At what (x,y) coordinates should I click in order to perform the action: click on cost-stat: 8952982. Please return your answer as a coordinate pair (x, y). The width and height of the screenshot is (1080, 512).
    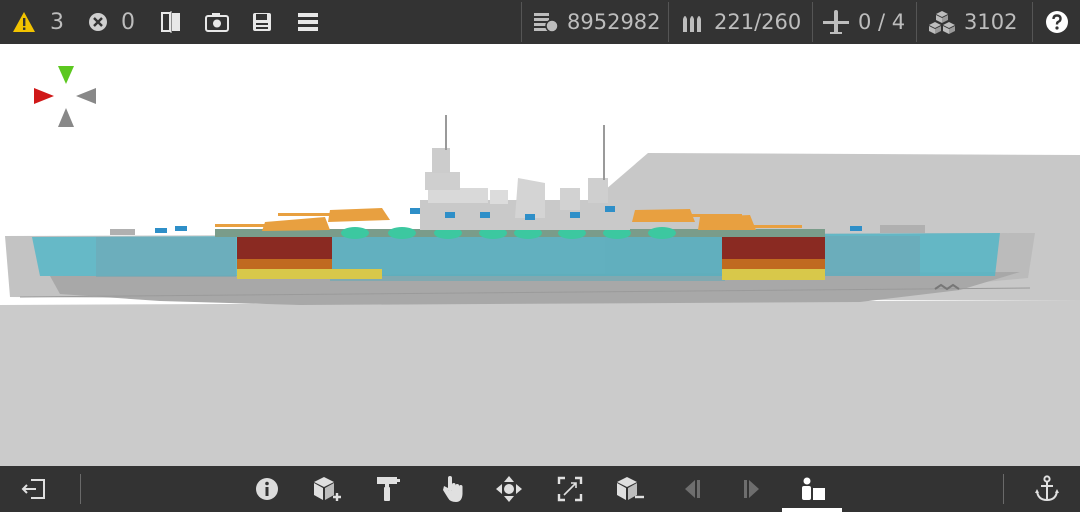
    Looking at the image, I should click on (597, 22).